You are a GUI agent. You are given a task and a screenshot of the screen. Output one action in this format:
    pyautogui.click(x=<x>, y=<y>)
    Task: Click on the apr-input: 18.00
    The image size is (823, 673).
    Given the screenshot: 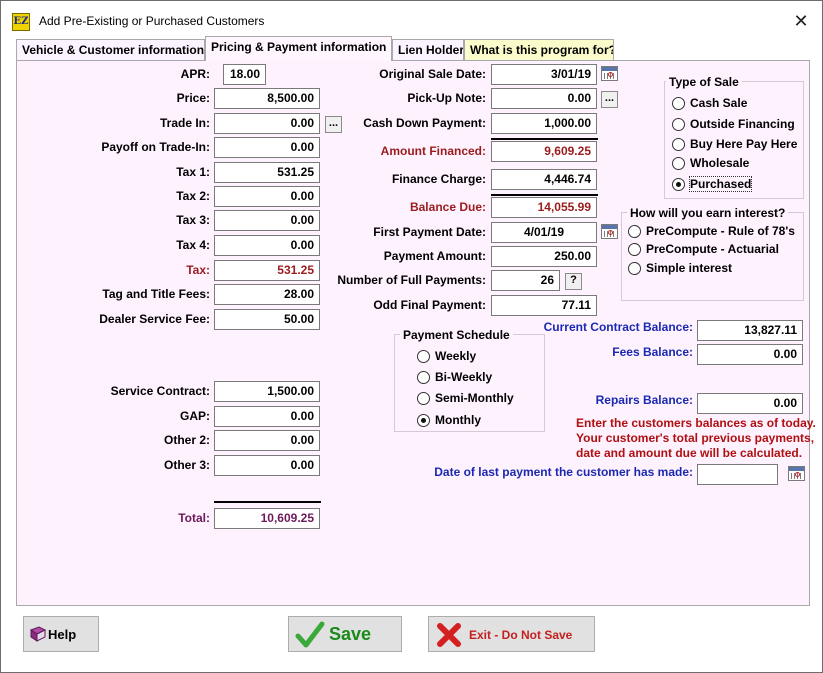 What is the action you would take?
    pyautogui.click(x=244, y=74)
    